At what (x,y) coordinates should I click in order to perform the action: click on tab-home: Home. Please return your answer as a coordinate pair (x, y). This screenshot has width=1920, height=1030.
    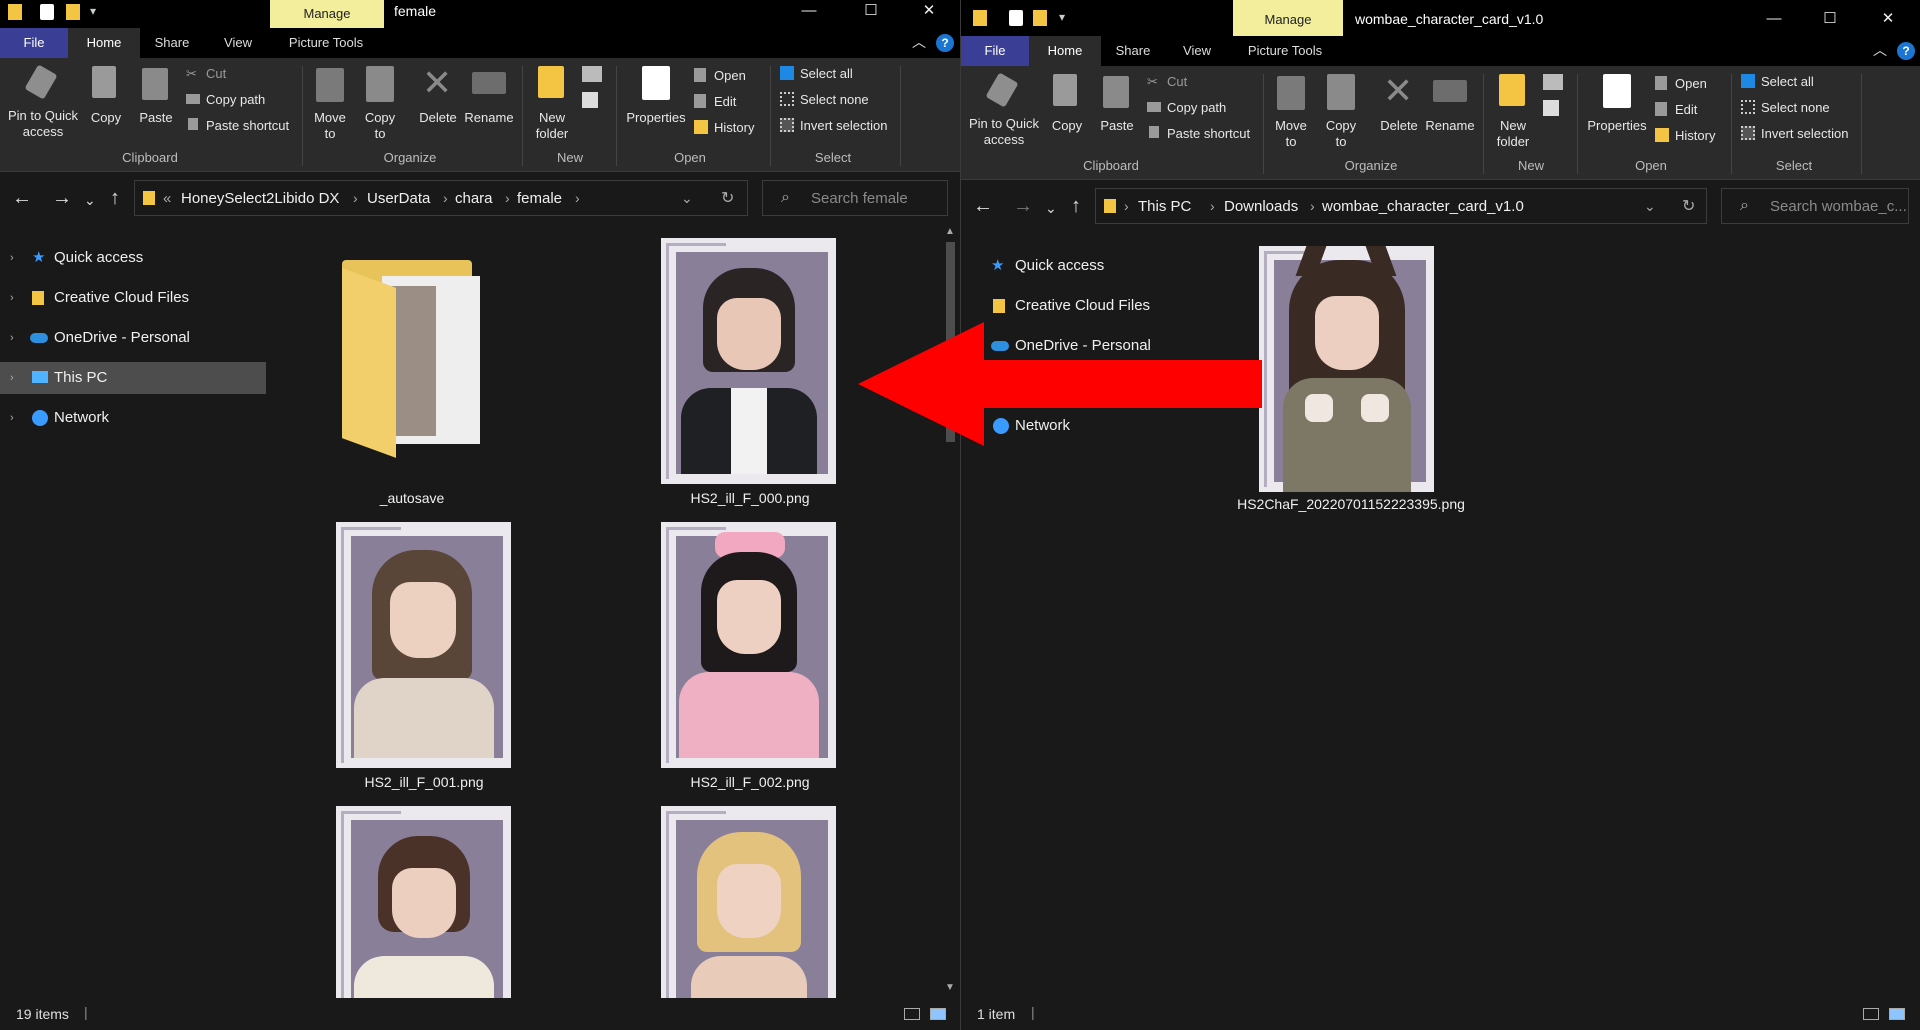
    Looking at the image, I should click on (1065, 51).